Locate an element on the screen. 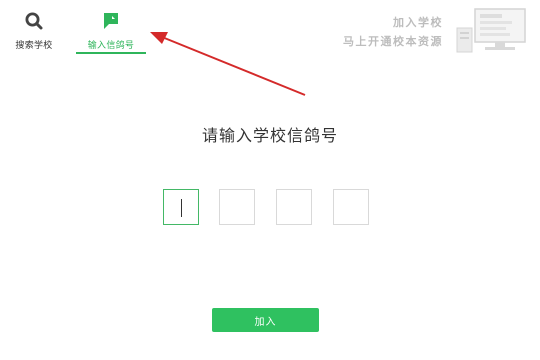 This screenshot has height=360, width=540. banner-title: 加入学校 is located at coordinates (418, 22).